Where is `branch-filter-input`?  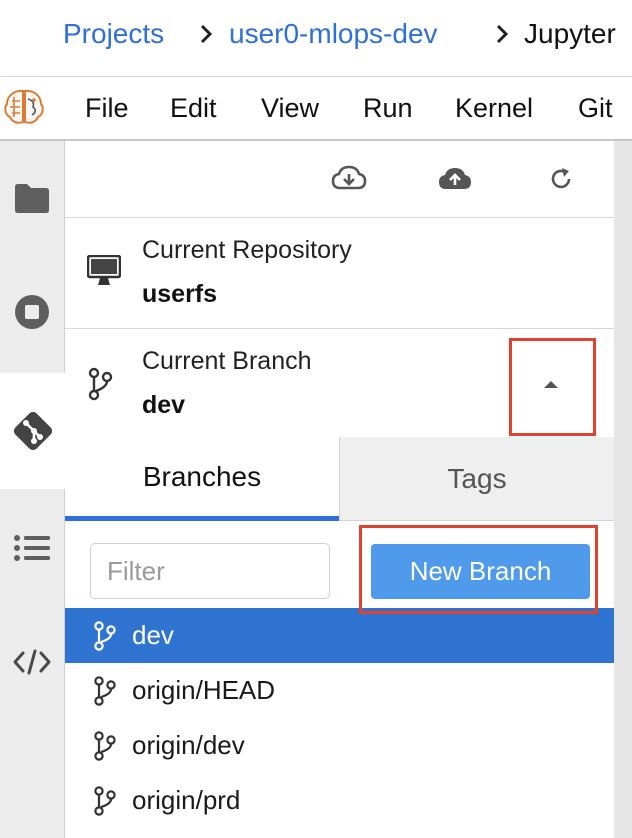 branch-filter-input is located at coordinates (210, 571).